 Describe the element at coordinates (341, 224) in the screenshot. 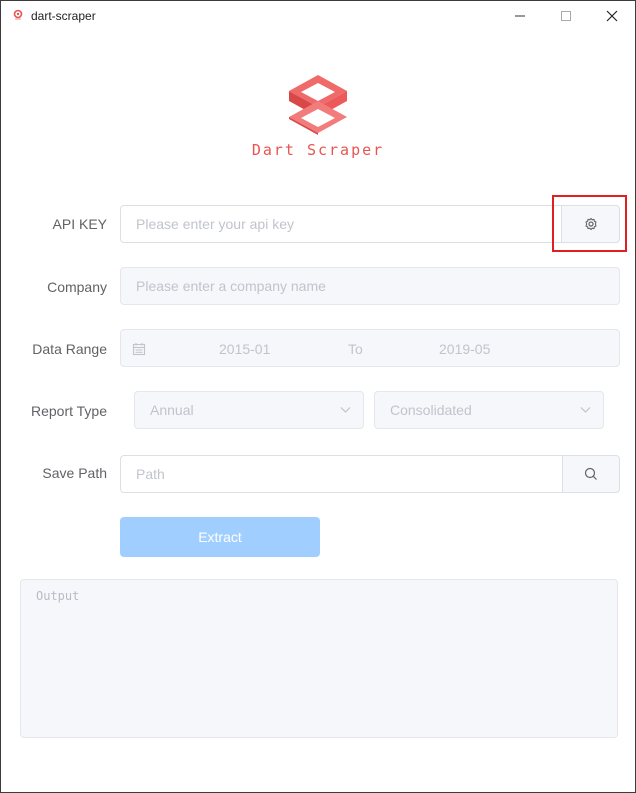

I see `api-key-input: Please enter your api key` at that location.